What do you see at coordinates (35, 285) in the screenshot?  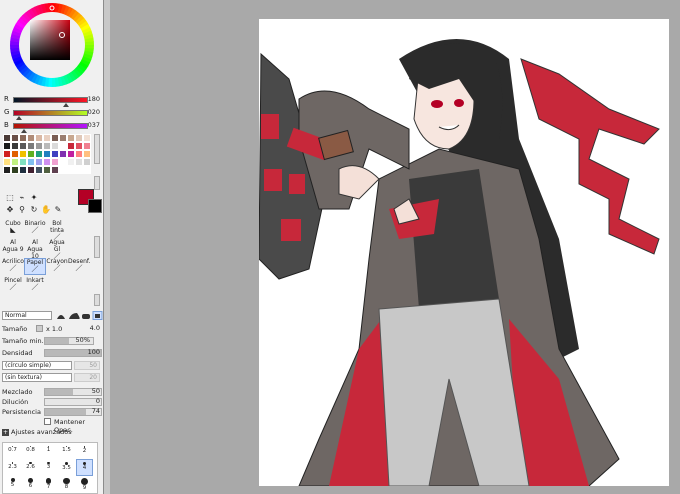 I see `brush-inkart: Inkart ／` at bounding box center [35, 285].